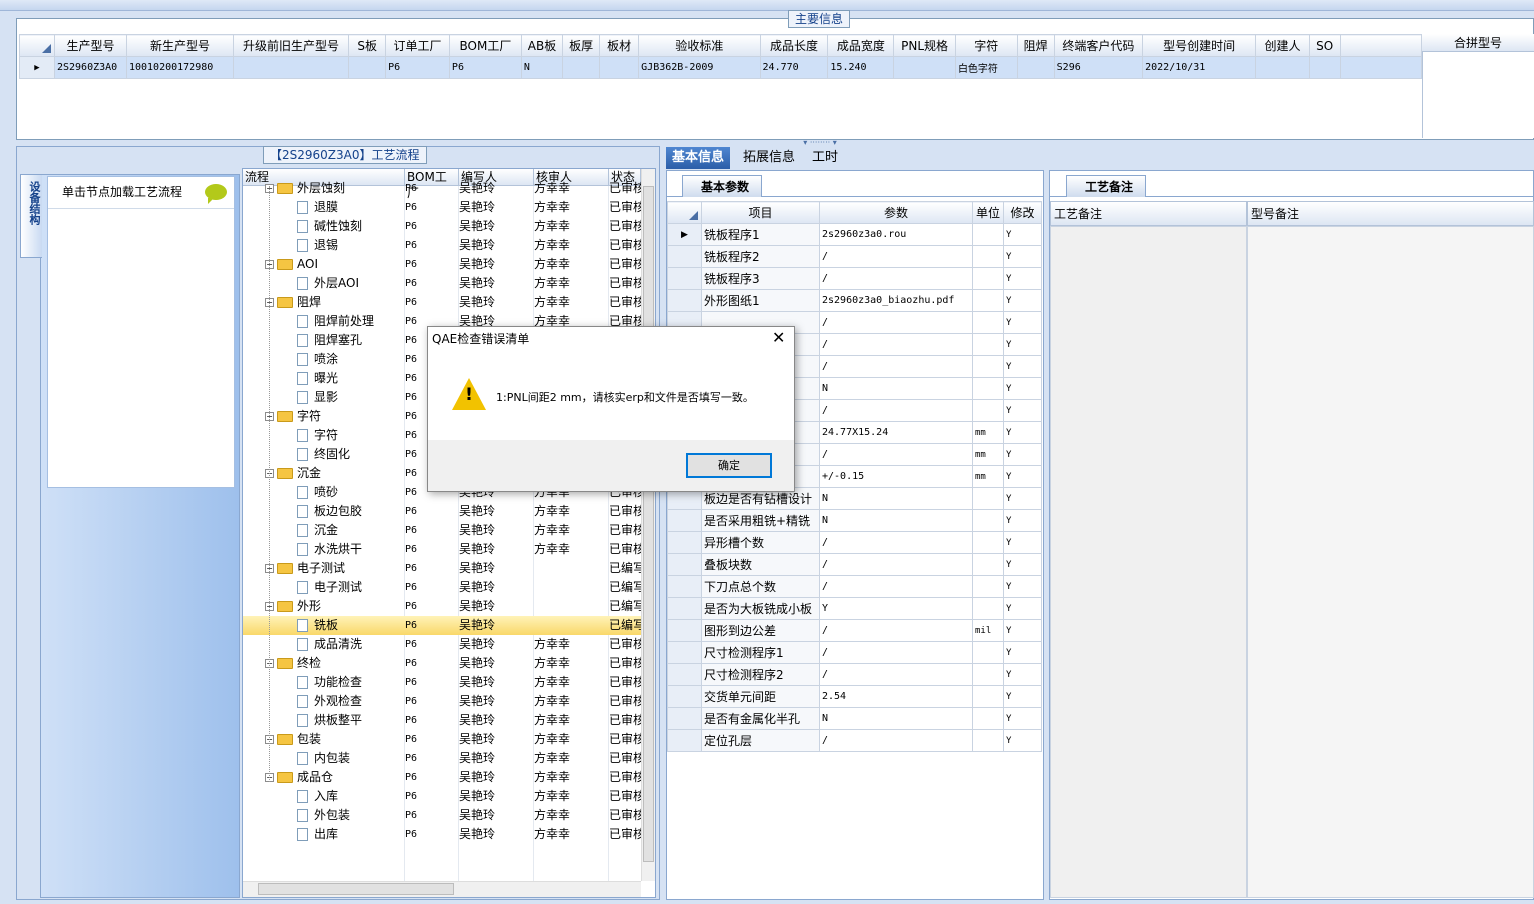  Describe the element at coordinates (760, 564) in the screenshot. I see `param-item: 叠板块数` at that location.